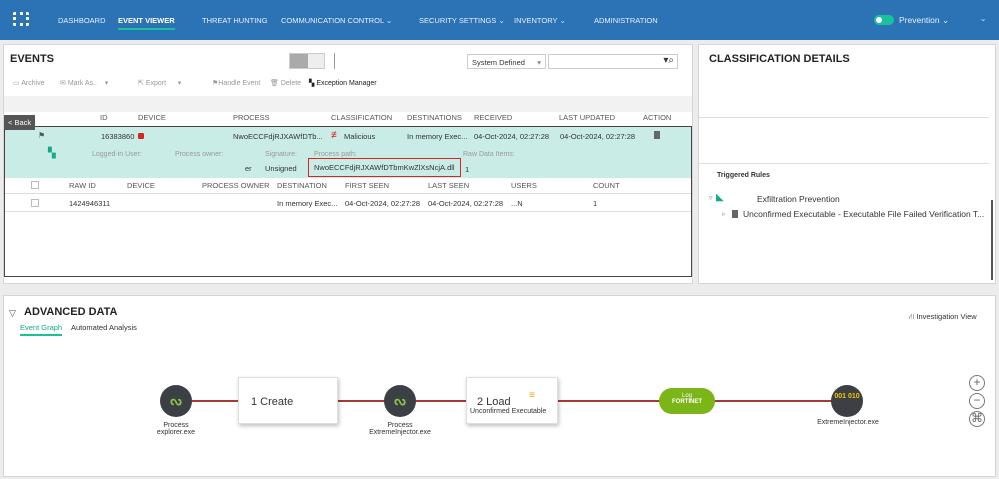  I want to click on exception-manager-button: ▚ Exception Manager, so click(343, 83).